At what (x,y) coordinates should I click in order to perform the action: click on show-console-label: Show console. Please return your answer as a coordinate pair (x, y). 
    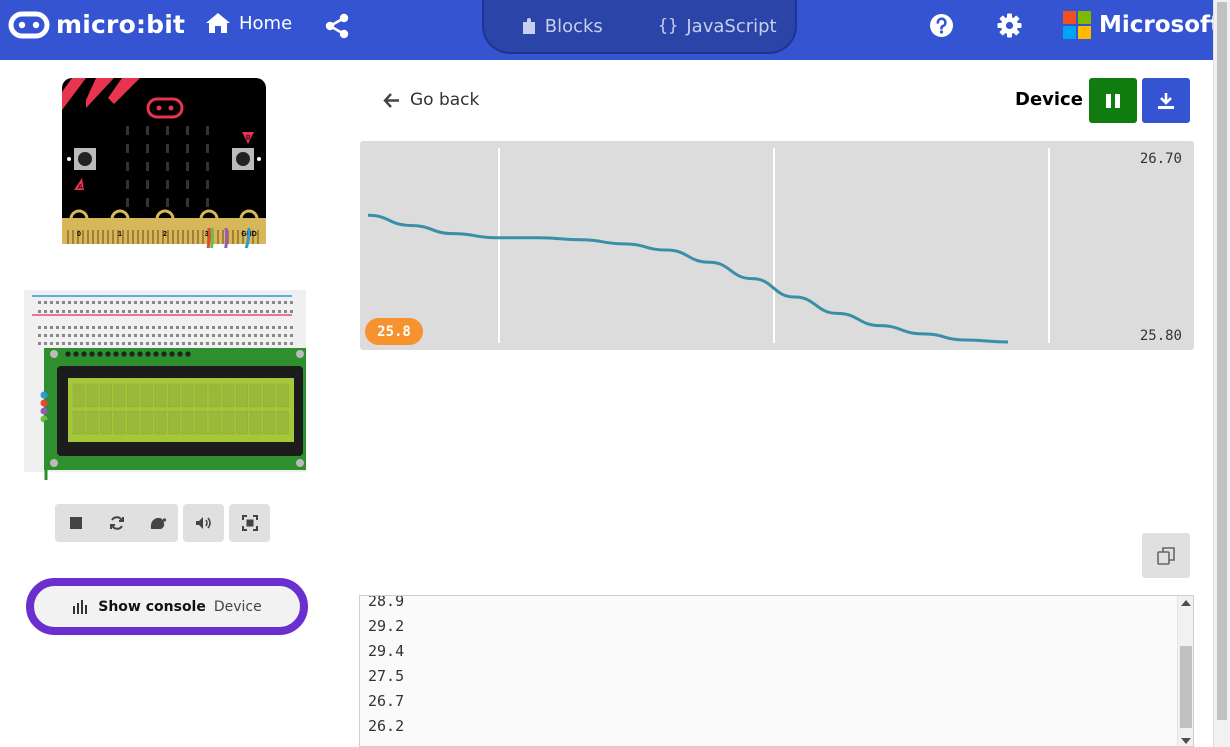
    Looking at the image, I should click on (152, 606).